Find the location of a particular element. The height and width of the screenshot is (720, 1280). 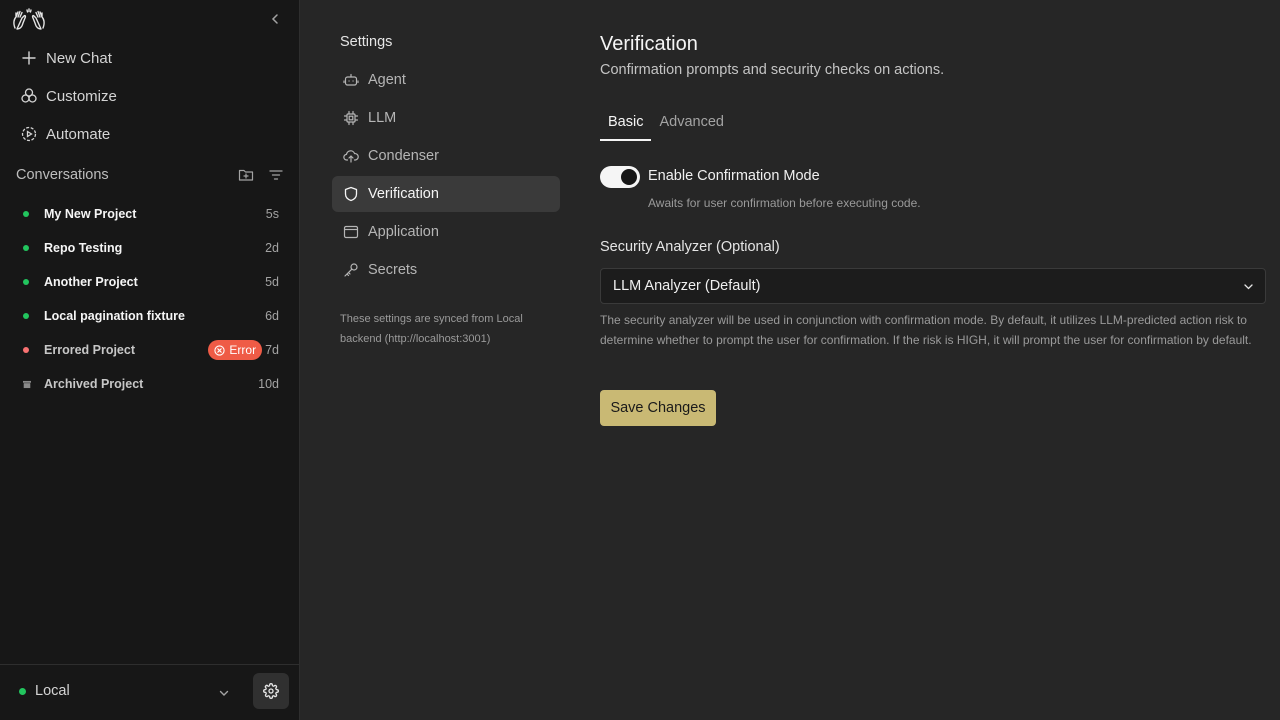

conversation-time: 7d is located at coordinates (272, 350).